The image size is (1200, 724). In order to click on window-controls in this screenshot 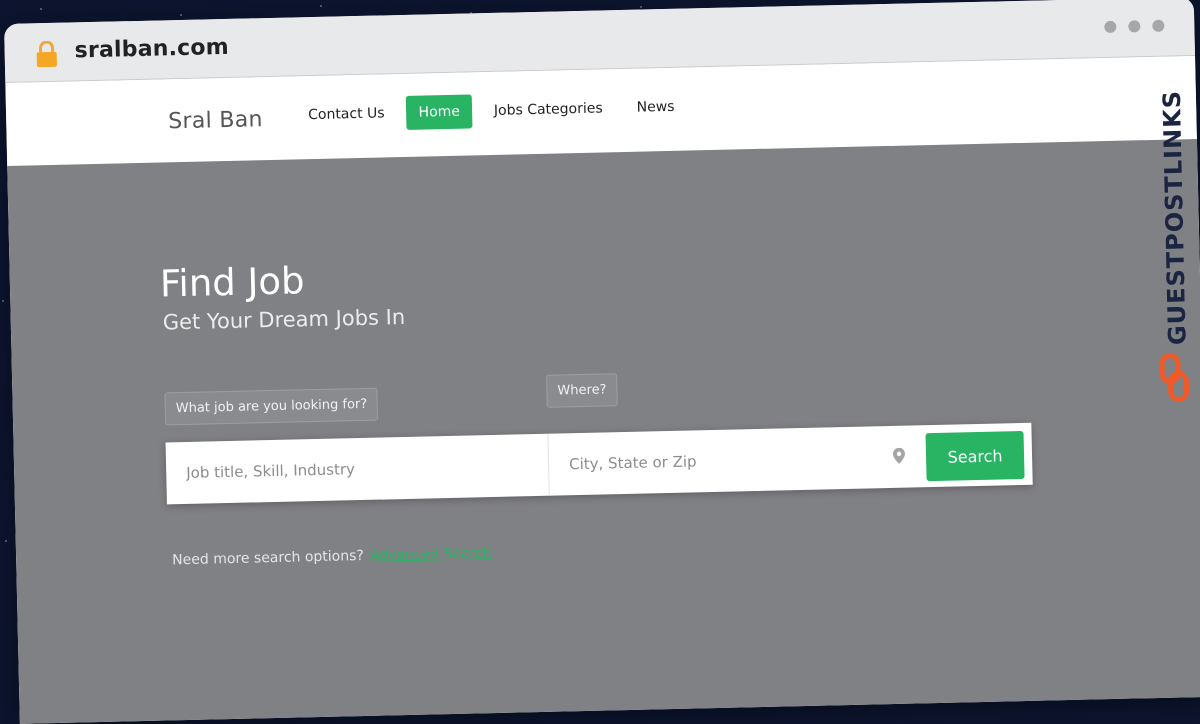, I will do `click(1134, 26)`.